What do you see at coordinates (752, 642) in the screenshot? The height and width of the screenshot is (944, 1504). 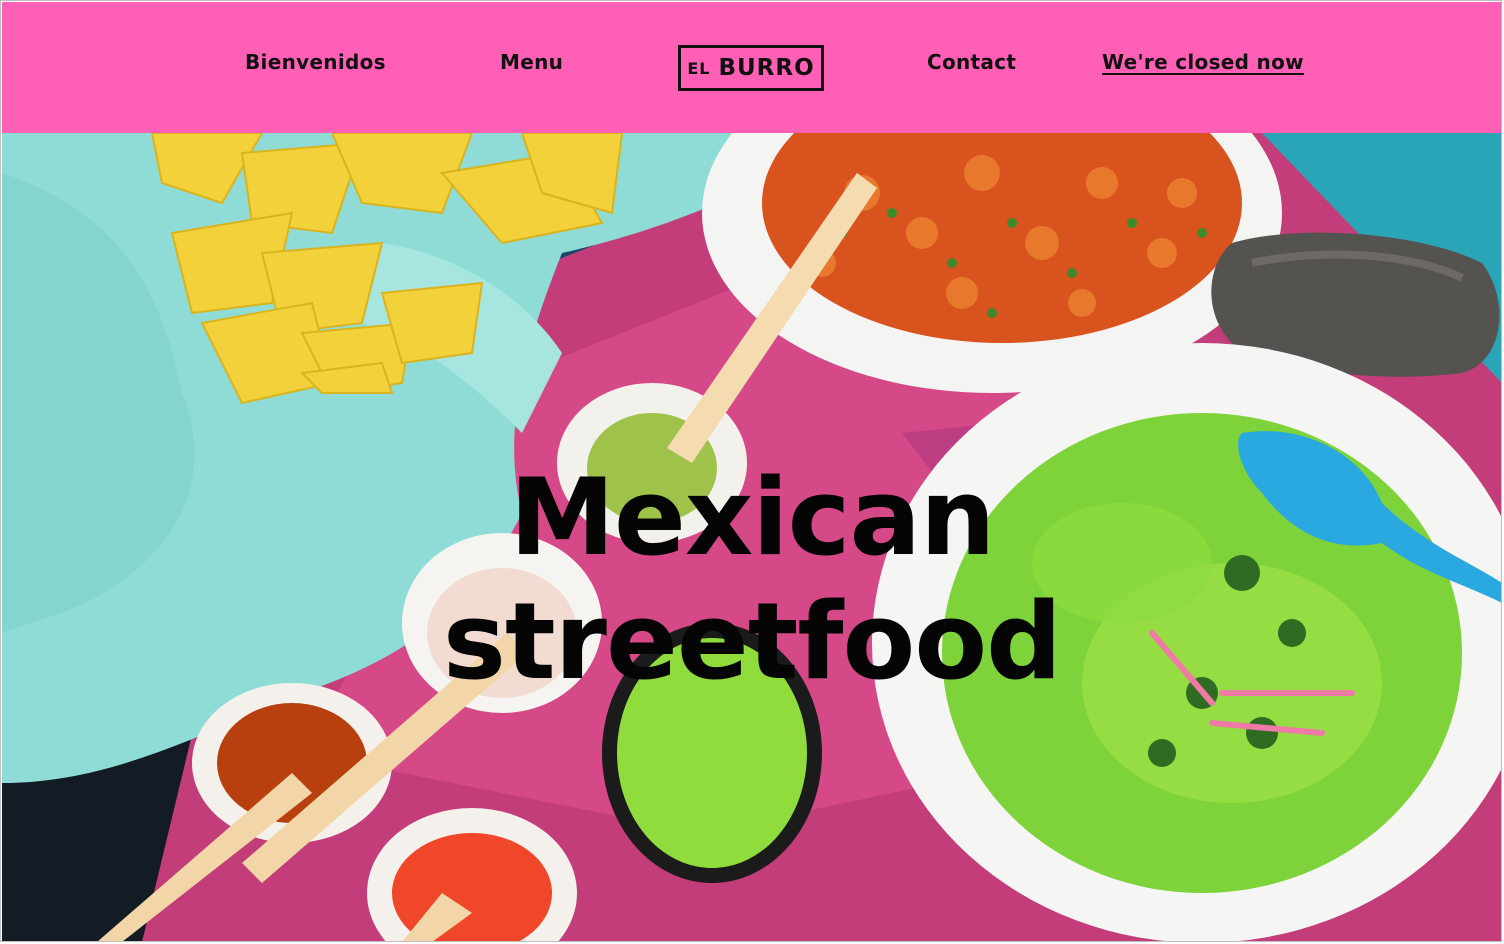 I see `hero-headline-line2: streetfood` at bounding box center [752, 642].